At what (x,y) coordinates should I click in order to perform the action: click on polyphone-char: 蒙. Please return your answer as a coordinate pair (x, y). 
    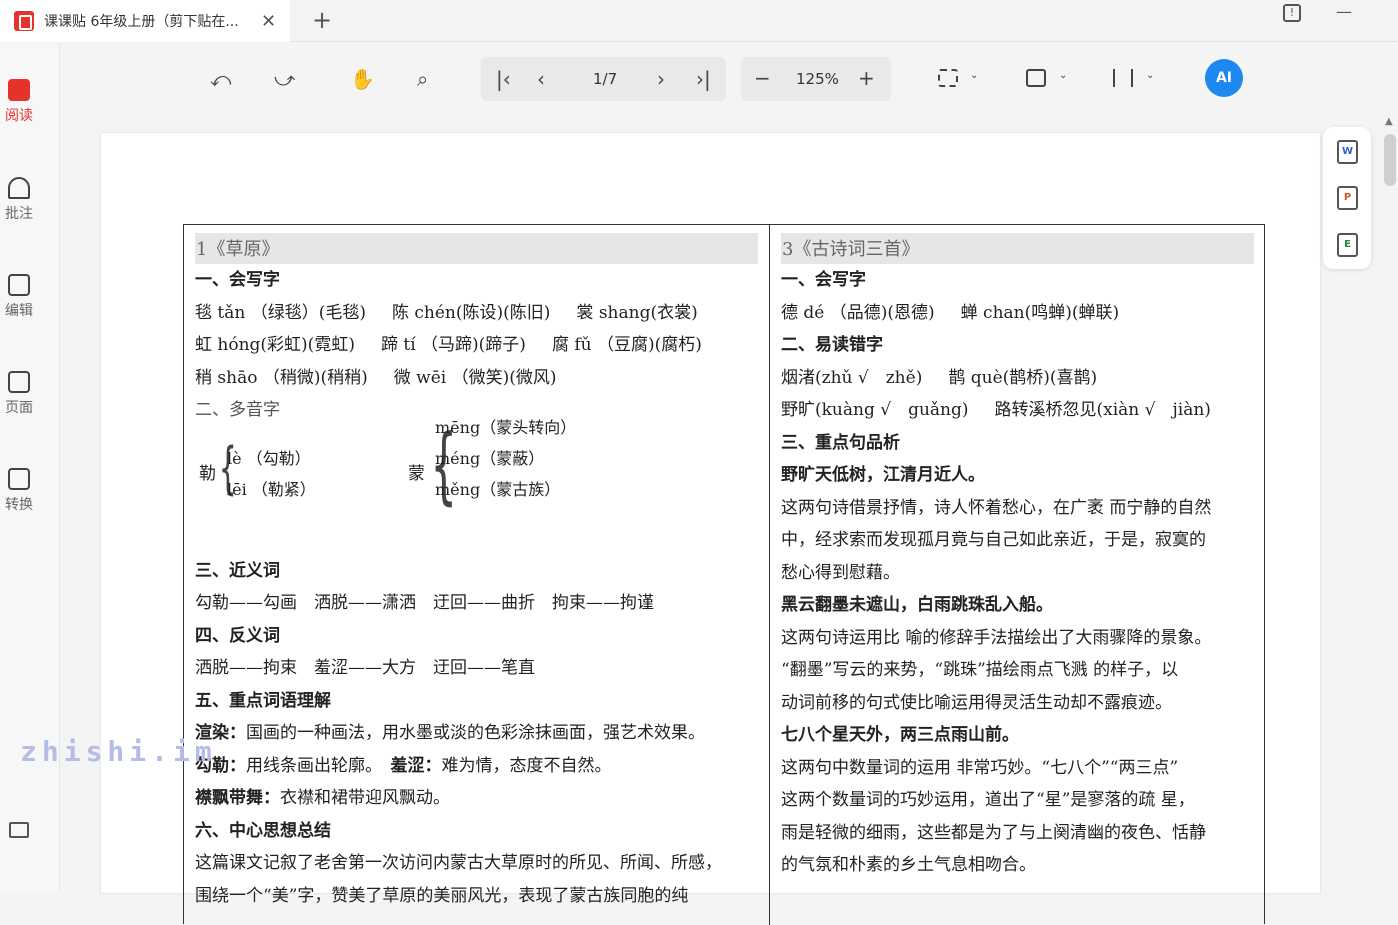
    Looking at the image, I should click on (416, 473).